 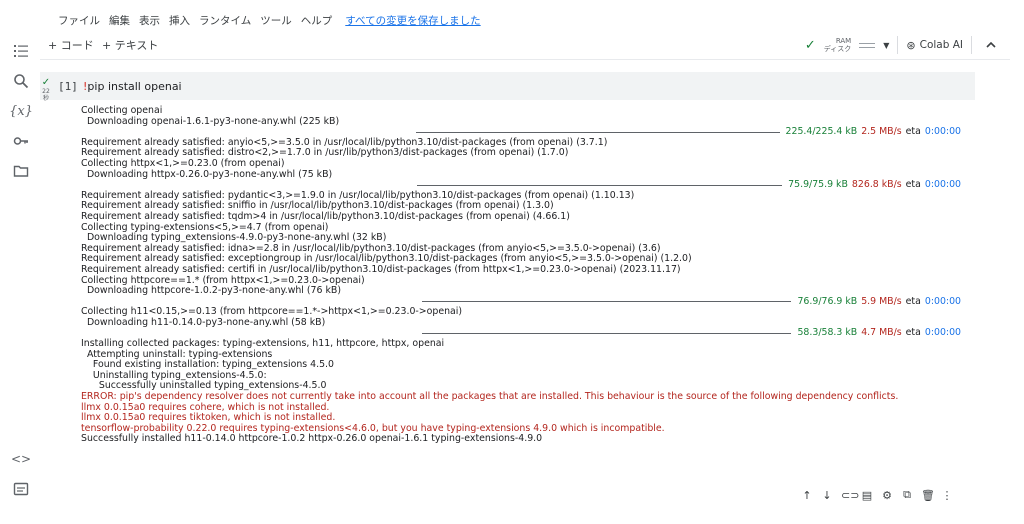 What do you see at coordinates (46, 82) in the screenshot?
I see `run-complete-icon: ✓` at bounding box center [46, 82].